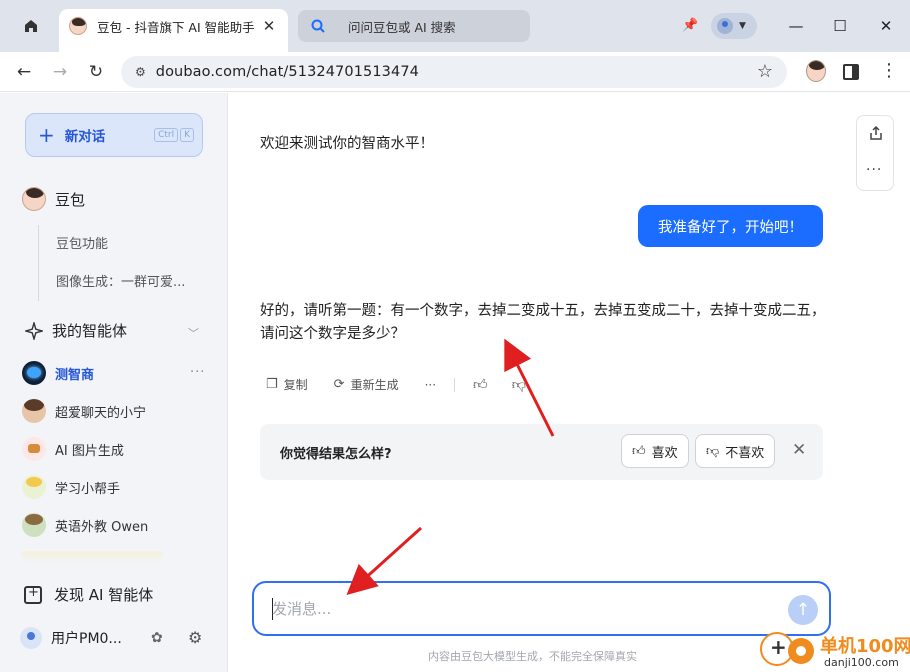 The height and width of the screenshot is (672, 910). Describe the element at coordinates (816, 71) in the screenshot. I see `extension-avatar-icon` at that location.